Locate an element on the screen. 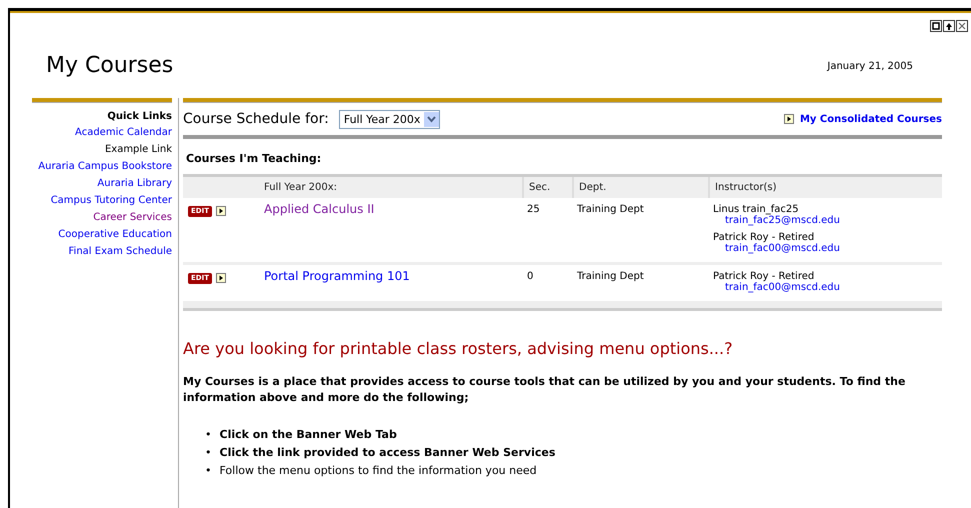  instructor-name: Linus train_fac25 is located at coordinates (756, 209).